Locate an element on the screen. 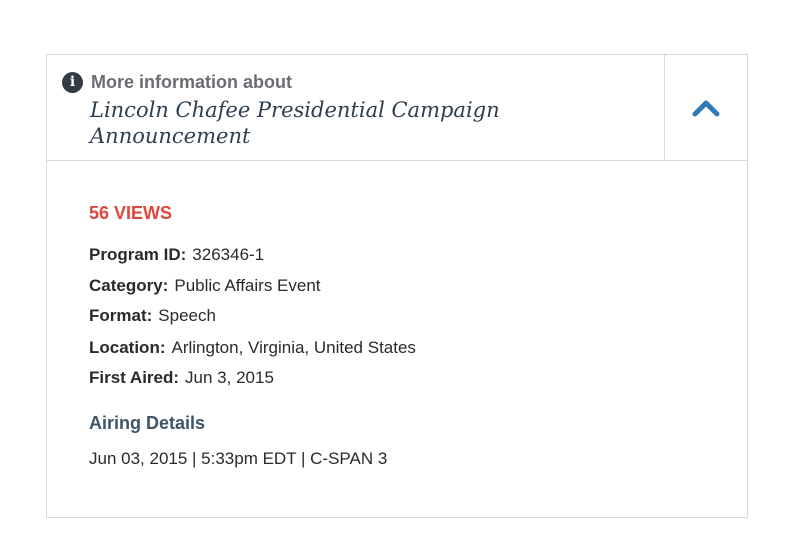  program-id-row: Program ID: 326346-1 is located at coordinates (176, 255).